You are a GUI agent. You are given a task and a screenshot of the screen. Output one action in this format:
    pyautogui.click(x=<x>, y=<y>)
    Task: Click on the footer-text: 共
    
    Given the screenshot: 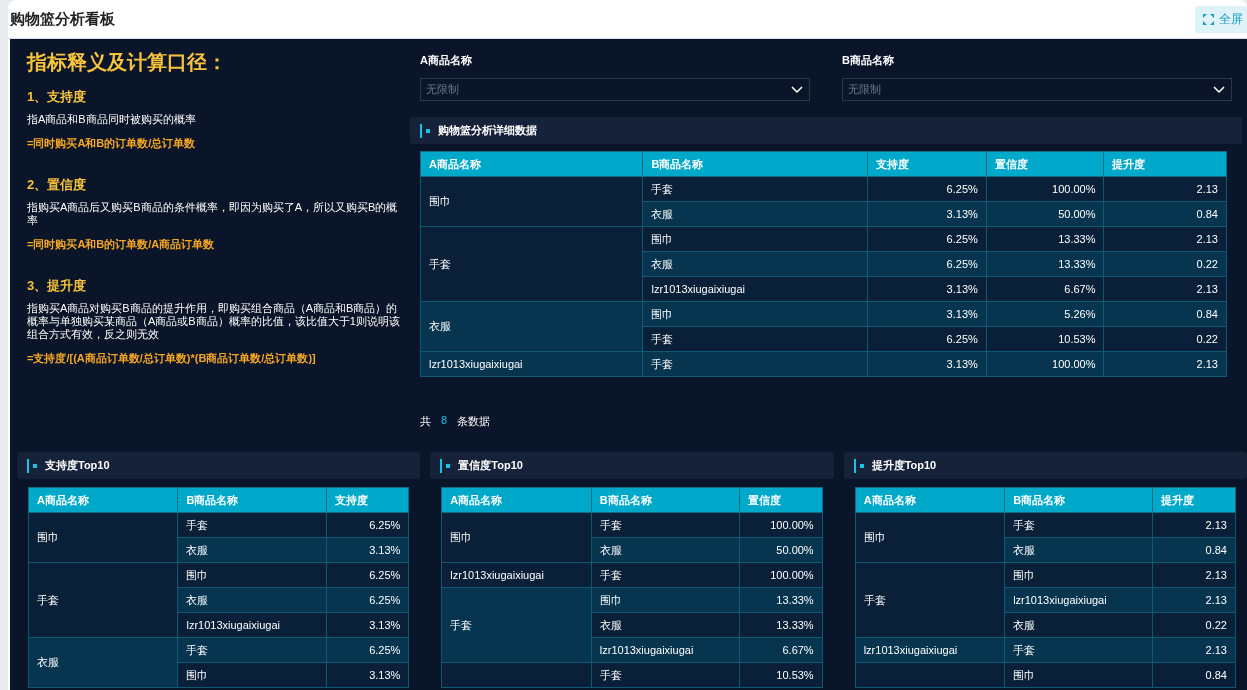 What is the action you would take?
    pyautogui.click(x=425, y=421)
    